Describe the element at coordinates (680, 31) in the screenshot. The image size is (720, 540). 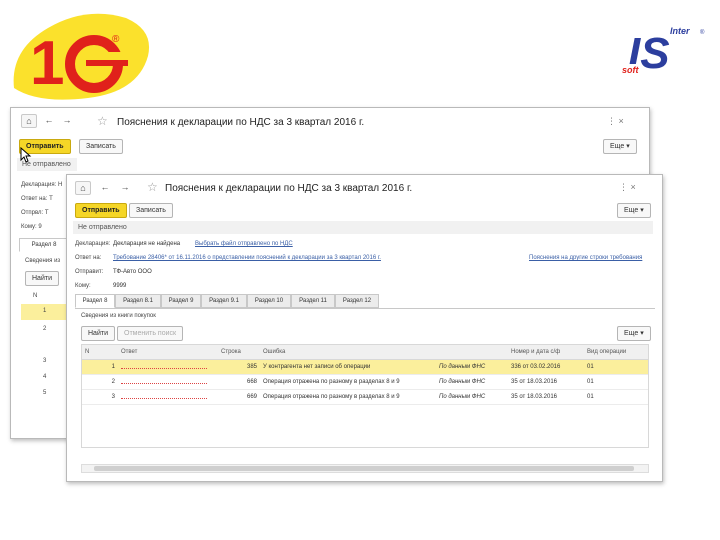
I see `svg-text: Inter` at that location.